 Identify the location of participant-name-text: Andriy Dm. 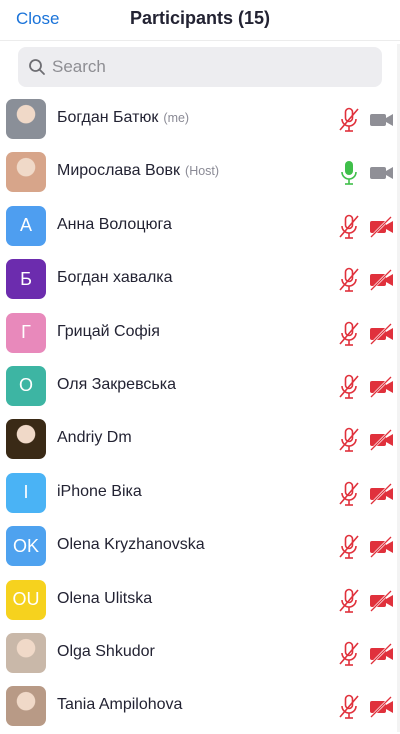
(94, 438).